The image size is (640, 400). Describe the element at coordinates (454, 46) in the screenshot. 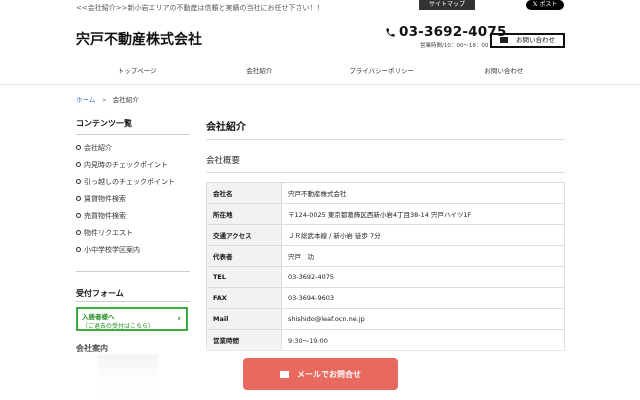

I see `business-hours: 営業時間/10：00～18：00` at that location.